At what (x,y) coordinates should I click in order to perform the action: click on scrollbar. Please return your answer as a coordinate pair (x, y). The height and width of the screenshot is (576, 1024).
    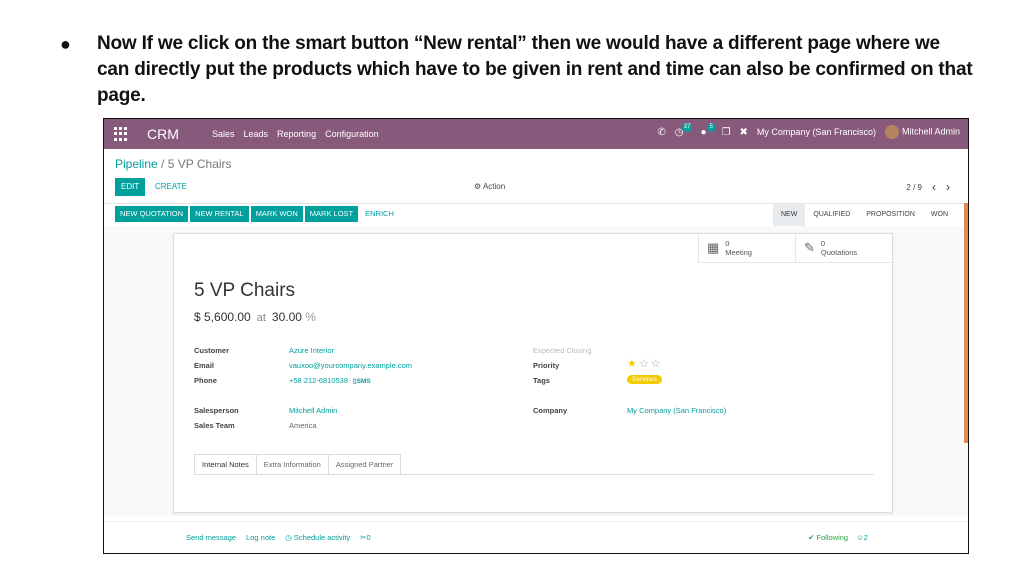
    Looking at the image, I should click on (966, 323).